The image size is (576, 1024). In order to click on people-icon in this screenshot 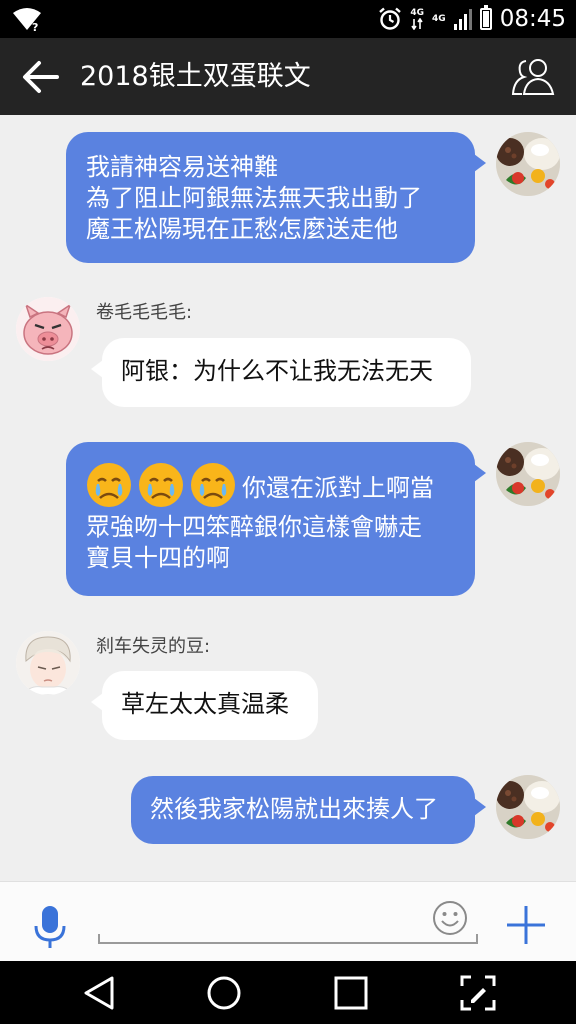, I will do `click(533, 76)`.